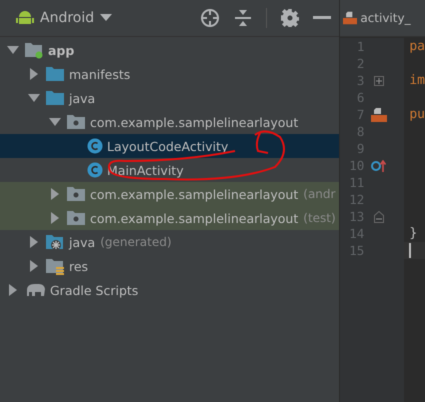 This screenshot has height=402, width=425. What do you see at coordinates (170, 74) in the screenshot?
I see `tree-row: manifests` at bounding box center [170, 74].